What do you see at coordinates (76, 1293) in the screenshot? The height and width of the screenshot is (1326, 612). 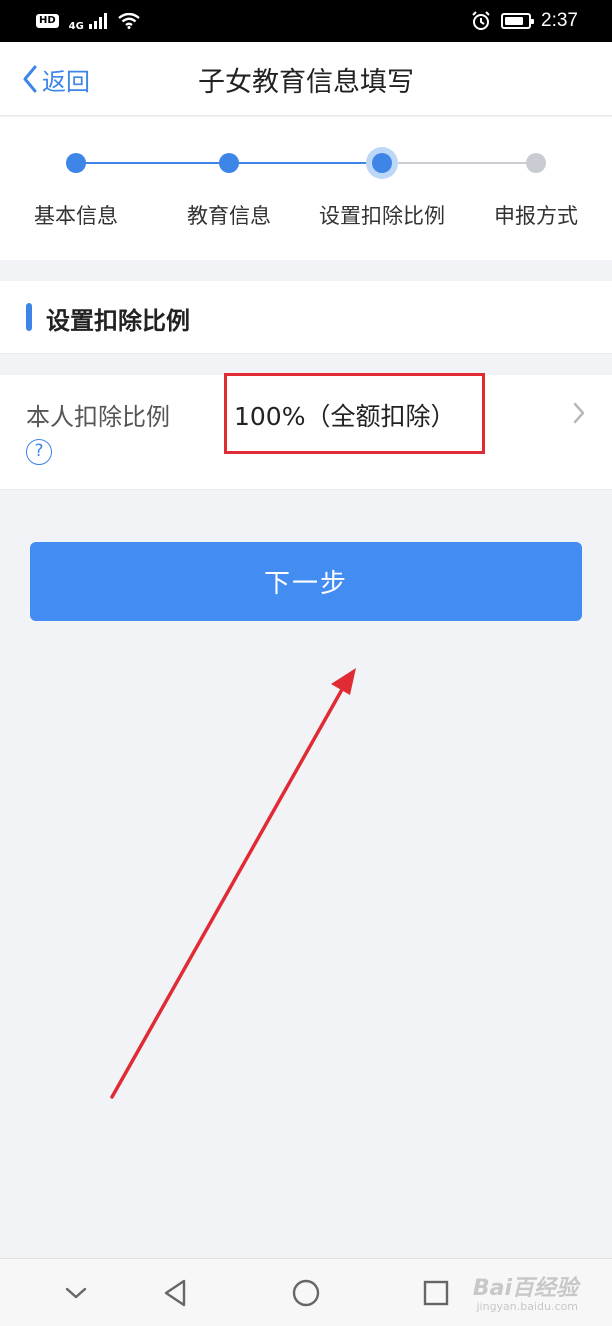 I see `chevron-down-icon` at bounding box center [76, 1293].